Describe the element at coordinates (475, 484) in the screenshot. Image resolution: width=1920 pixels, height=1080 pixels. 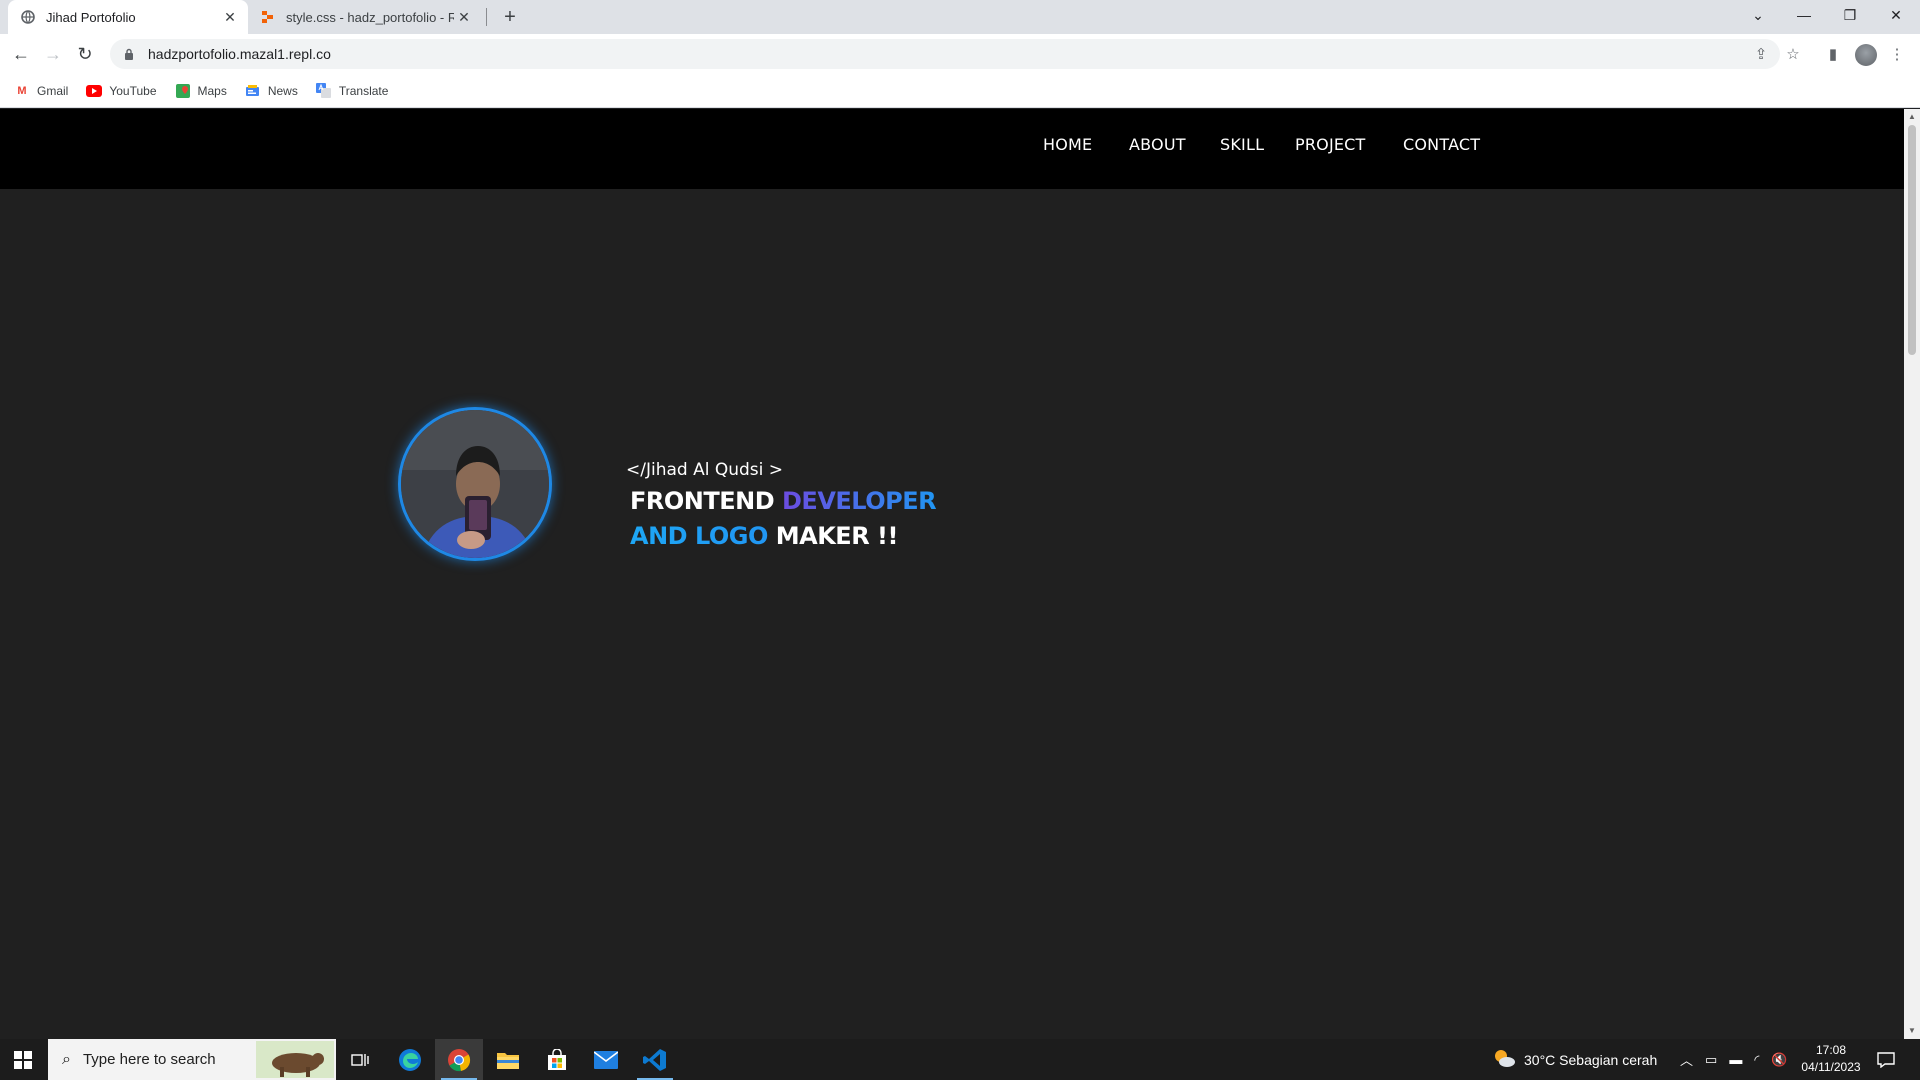
I see `profile-photo` at that location.